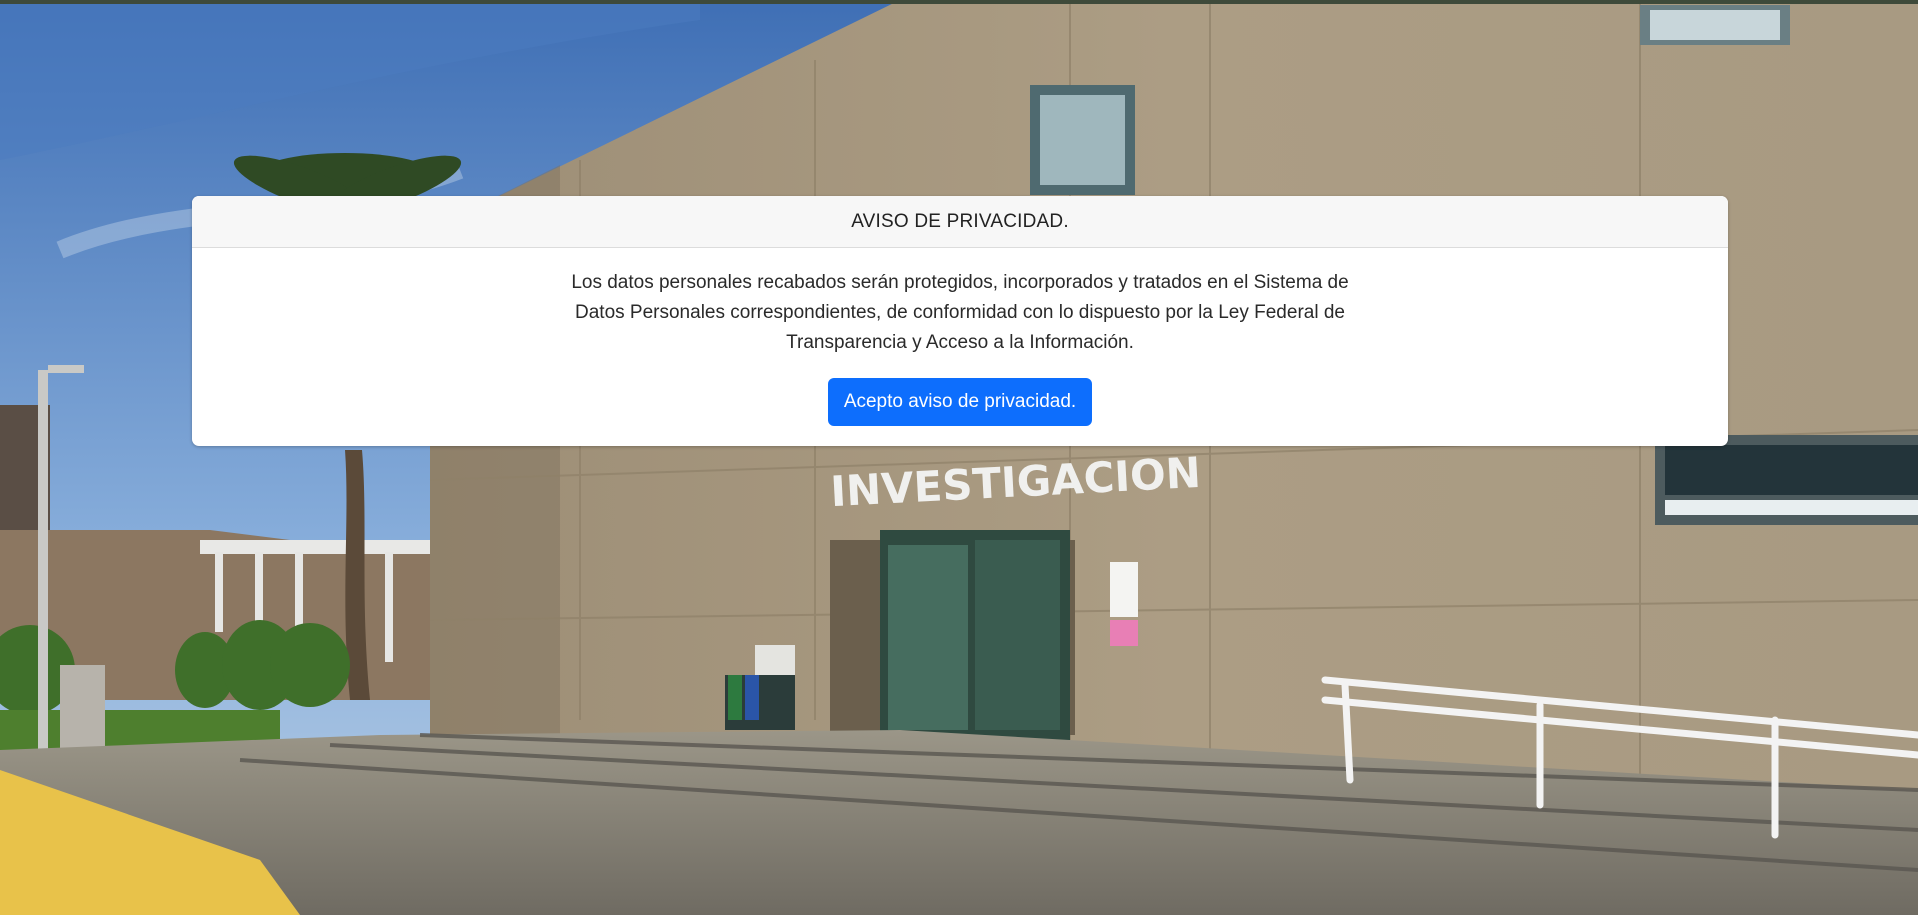 The width and height of the screenshot is (1918, 915). Describe the element at coordinates (960, 222) in the screenshot. I see `privacy-notice-title: AVISO DE PRIVACIDAD.` at that location.